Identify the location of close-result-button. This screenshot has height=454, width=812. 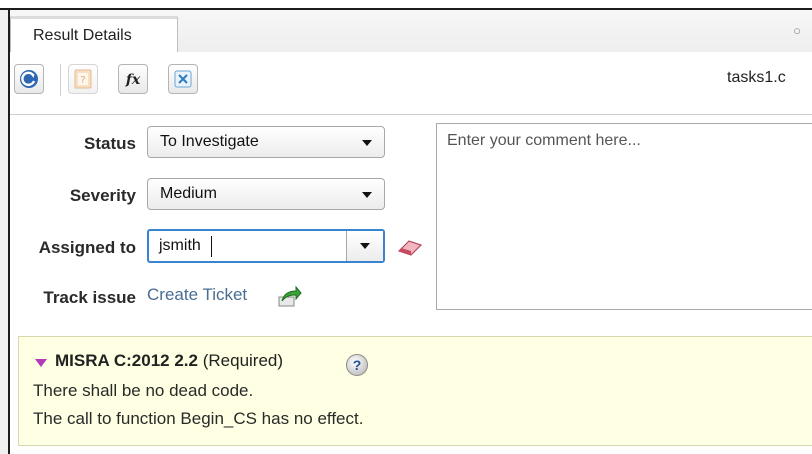
(183, 79).